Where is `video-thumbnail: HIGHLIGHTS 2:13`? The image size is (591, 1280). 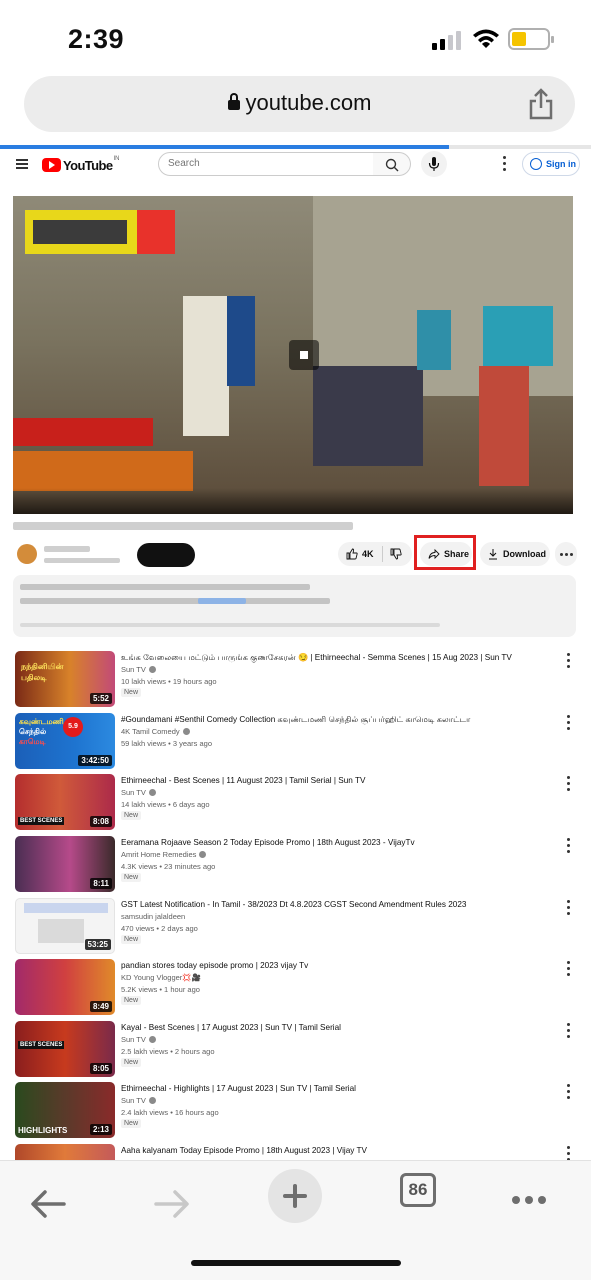
video-thumbnail: HIGHLIGHTS 2:13 is located at coordinates (65, 1110).